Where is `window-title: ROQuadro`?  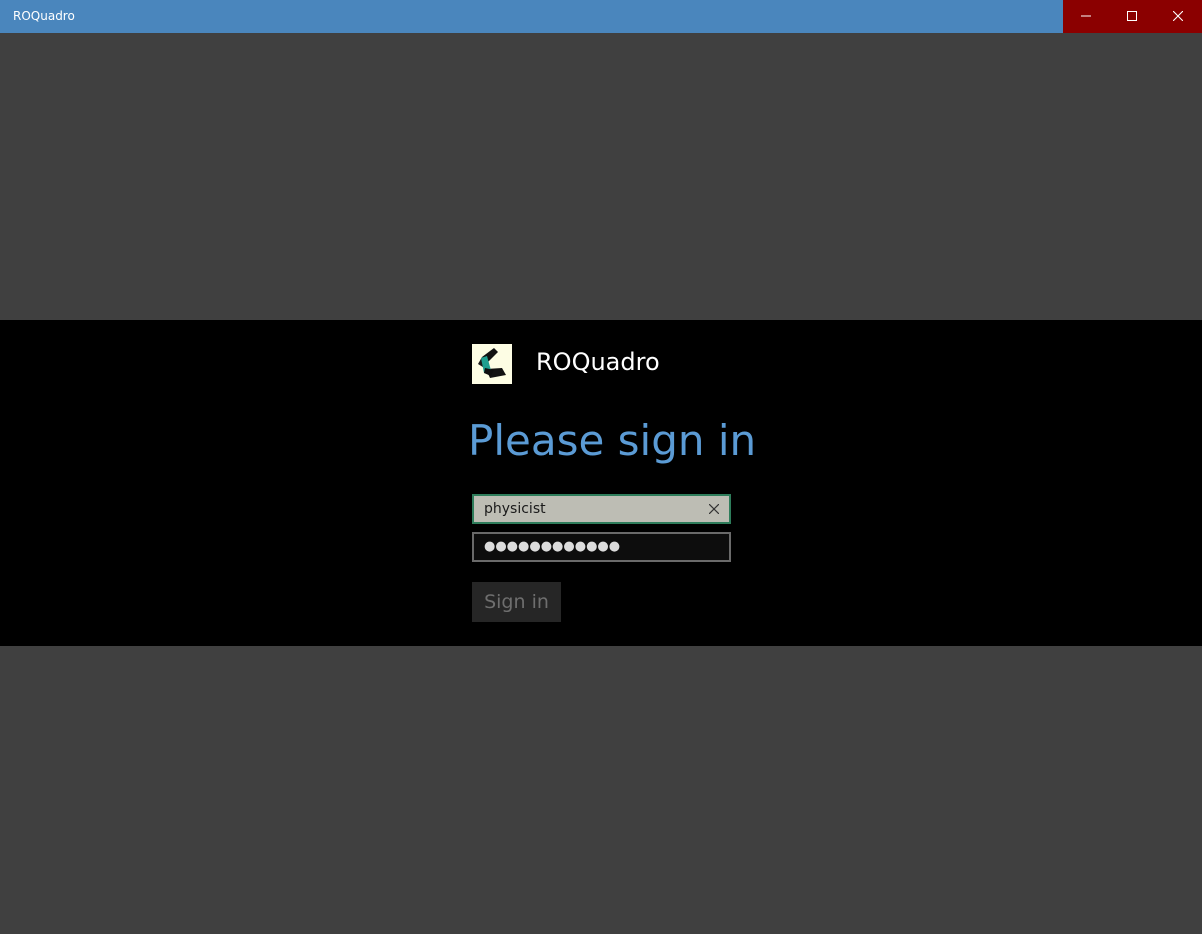
window-title: ROQuadro is located at coordinates (44, 16).